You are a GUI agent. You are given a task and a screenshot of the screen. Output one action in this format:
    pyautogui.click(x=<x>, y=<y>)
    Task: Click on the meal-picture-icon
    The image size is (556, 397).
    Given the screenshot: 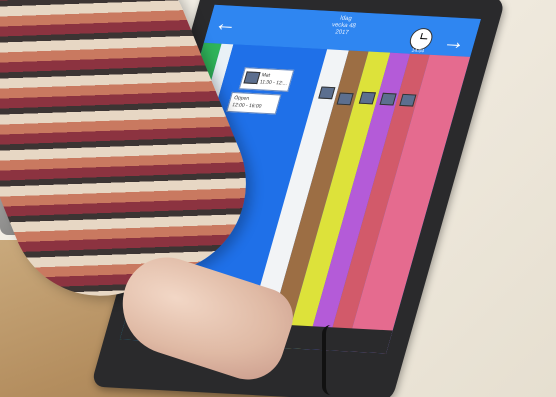 What is the action you would take?
    pyautogui.click(x=252, y=78)
    